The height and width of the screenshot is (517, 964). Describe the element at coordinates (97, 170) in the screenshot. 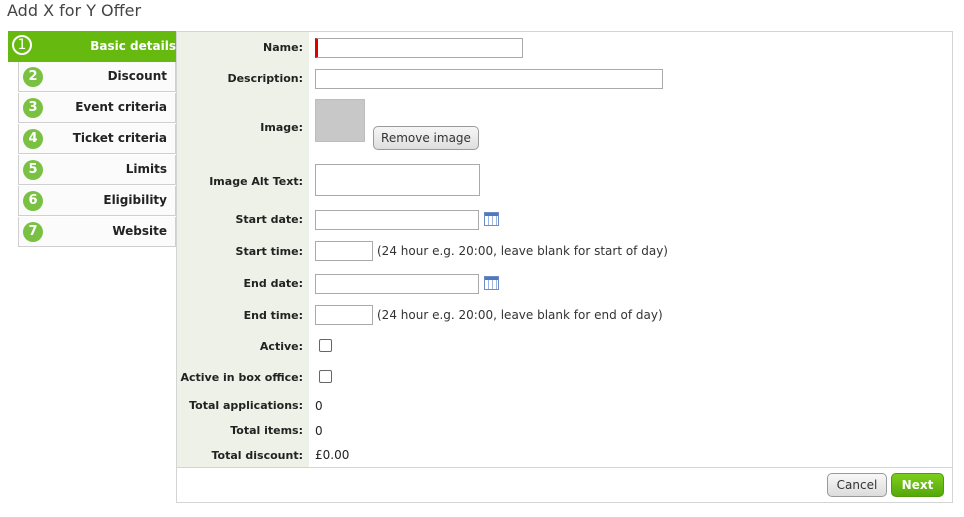

I see `step-limits: 5 Limits` at that location.